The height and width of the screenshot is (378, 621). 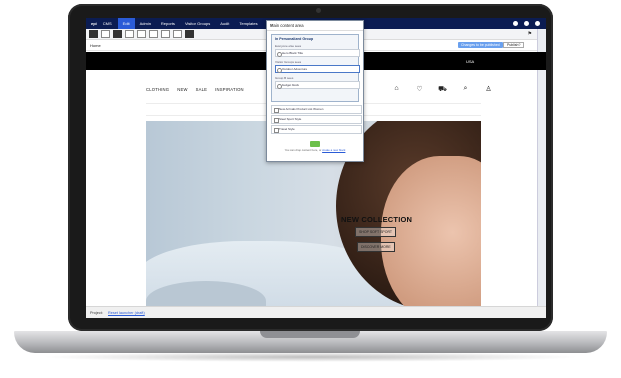 I want to click on menu-item-sale: SALE, so click(x=202, y=89).